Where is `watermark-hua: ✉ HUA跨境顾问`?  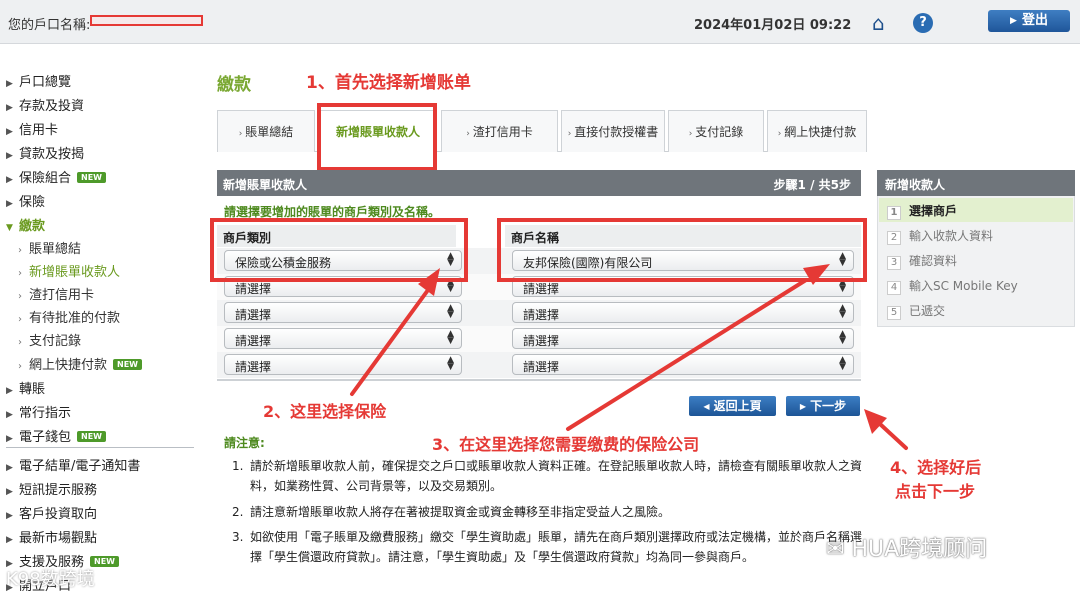 watermark-hua: ✉ HUA跨境顾问 is located at coordinates (907, 549).